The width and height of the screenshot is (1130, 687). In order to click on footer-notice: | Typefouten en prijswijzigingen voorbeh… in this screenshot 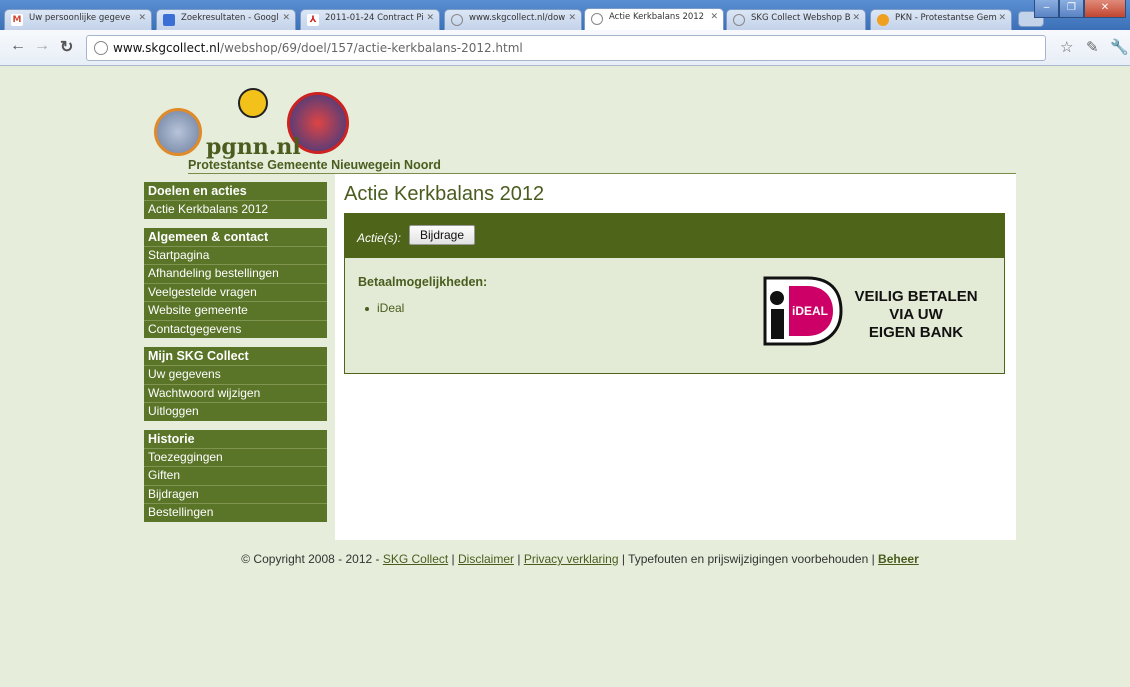, I will do `click(748, 559)`.